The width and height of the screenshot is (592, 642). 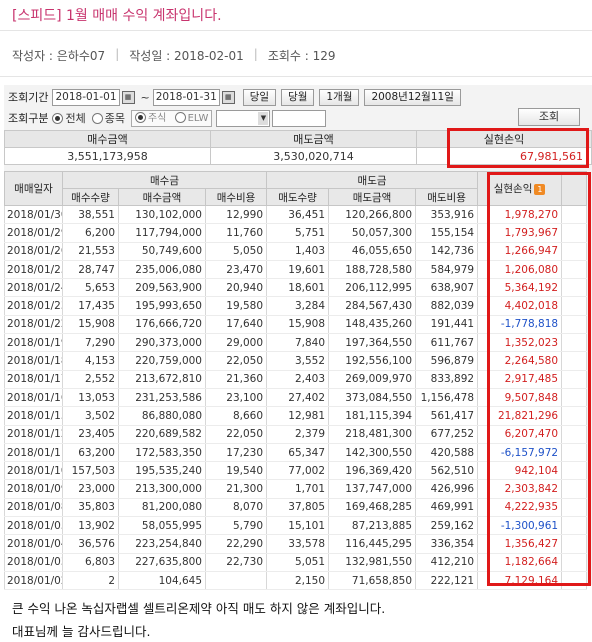 I want to click on table-cell: 638,907, so click(x=447, y=288).